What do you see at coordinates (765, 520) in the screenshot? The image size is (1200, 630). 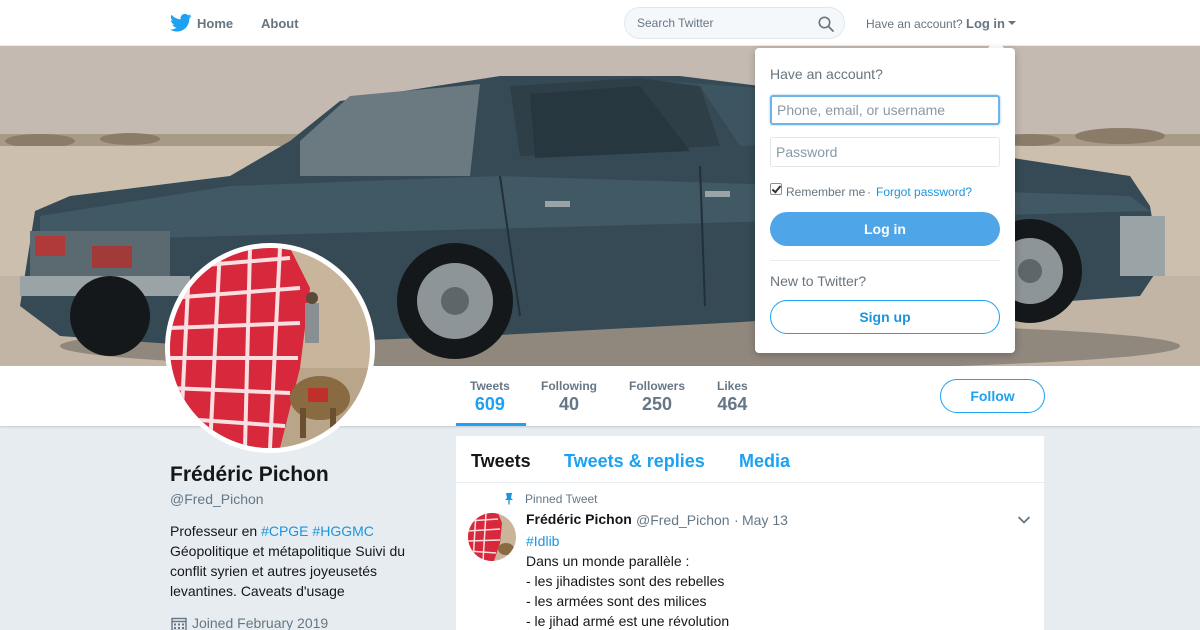 I see `tweet-date: May 13` at bounding box center [765, 520].